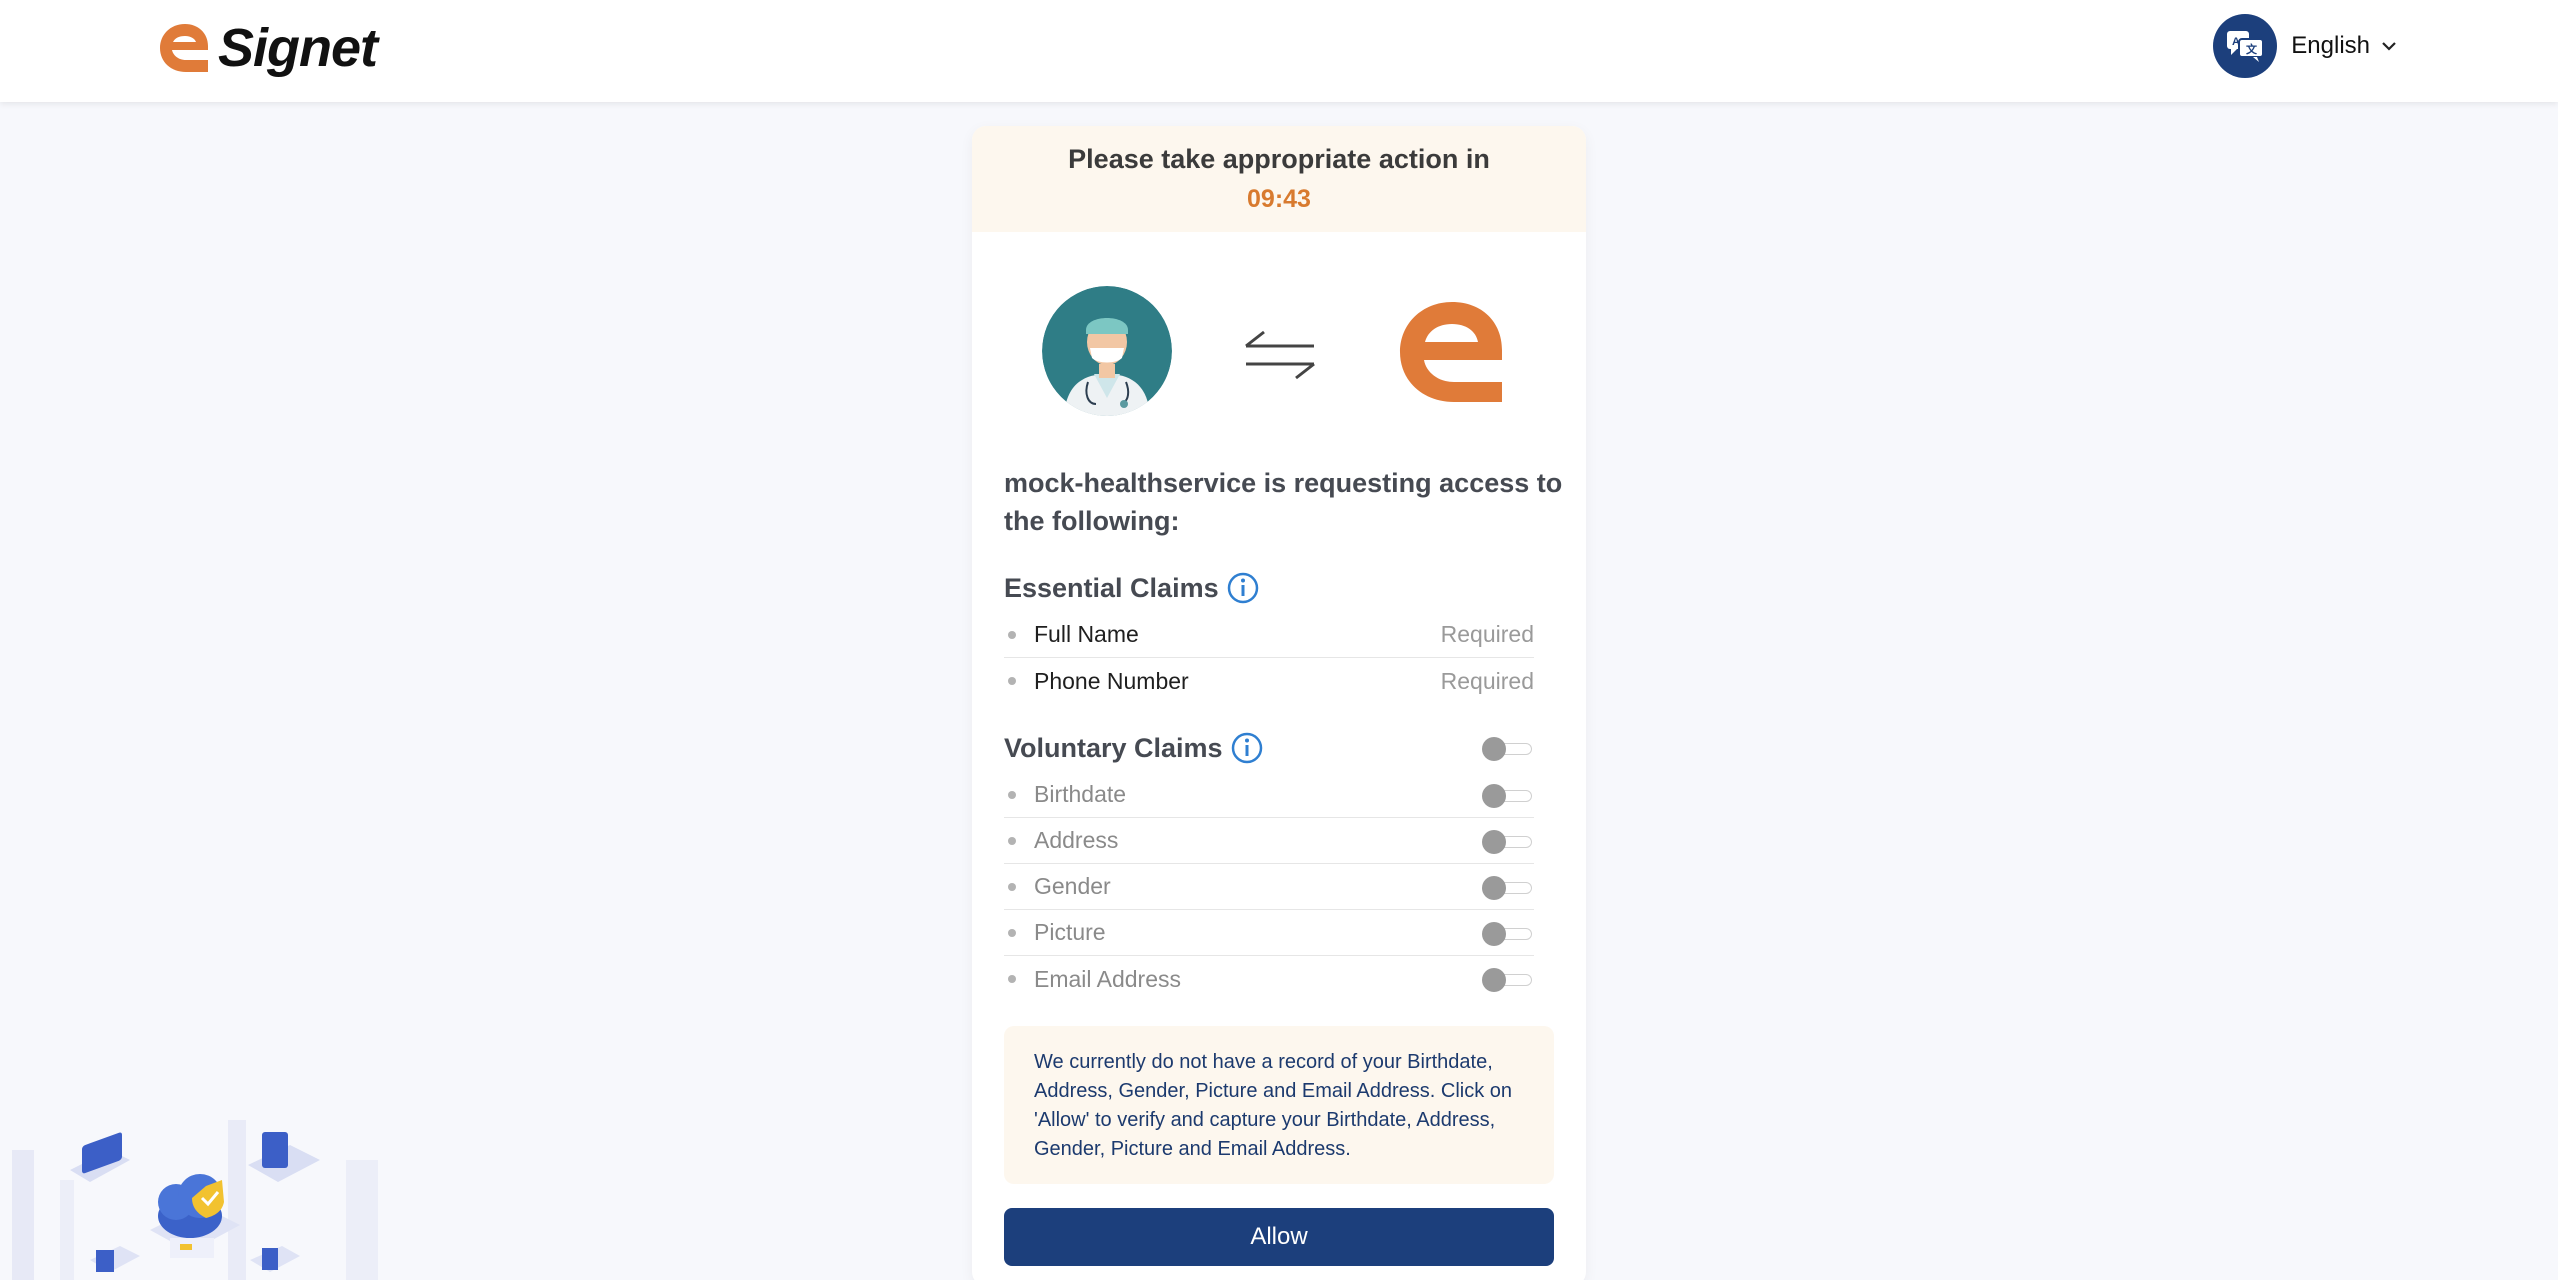  What do you see at coordinates (1508, 841) in the screenshot?
I see `address-toggle` at bounding box center [1508, 841].